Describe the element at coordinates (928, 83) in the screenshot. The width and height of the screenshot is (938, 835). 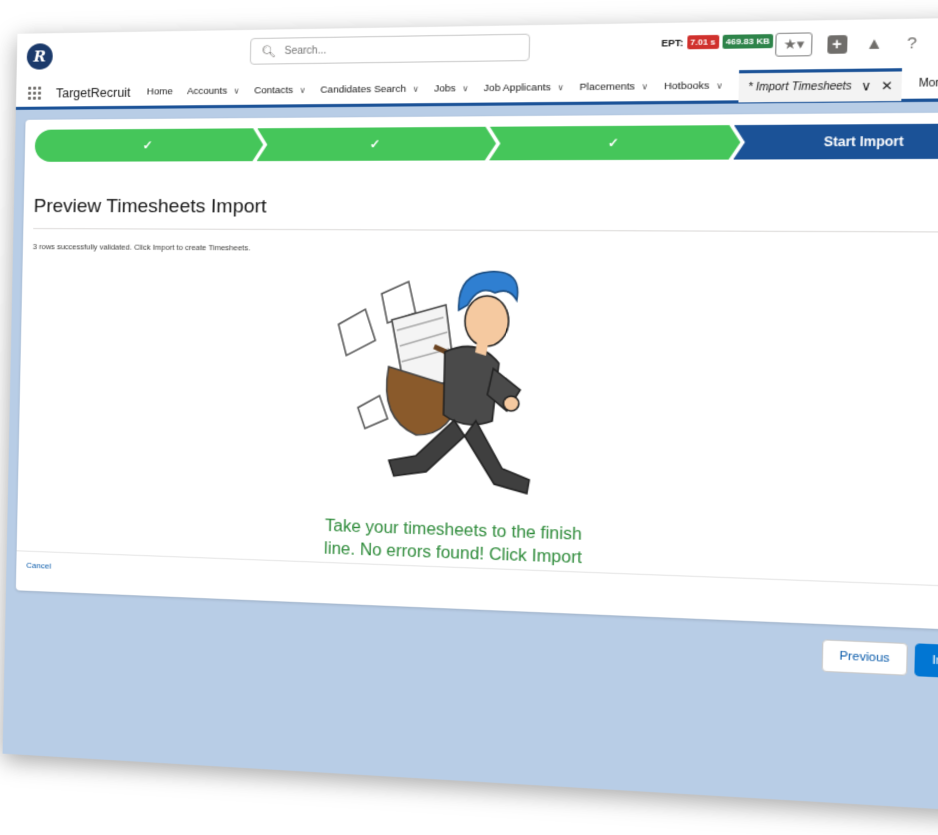
I see `nav-more-menu: More ▼` at that location.